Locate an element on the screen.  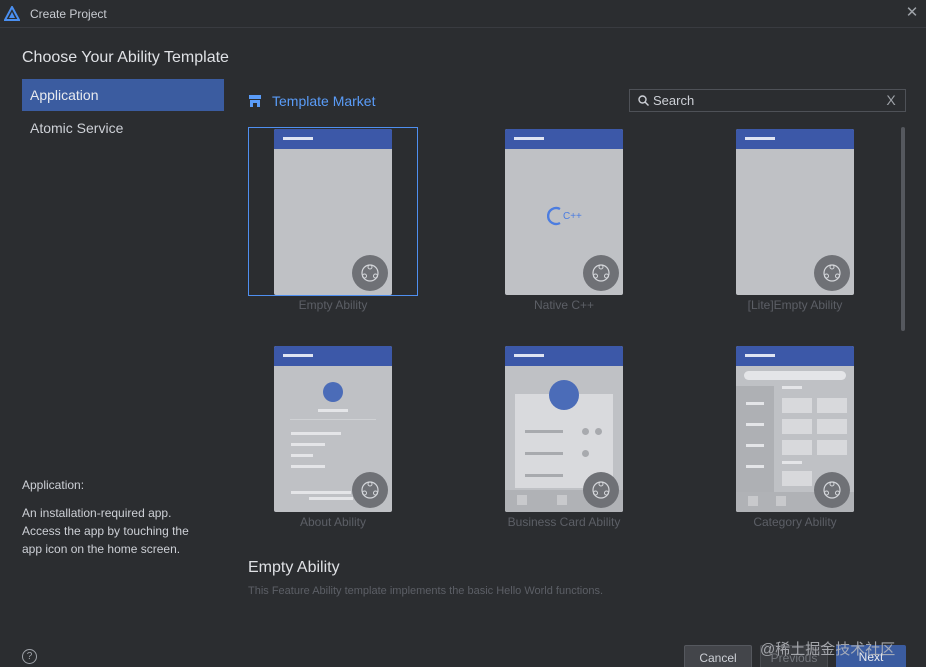
template-name: About Ability is located at coordinates (333, 522).